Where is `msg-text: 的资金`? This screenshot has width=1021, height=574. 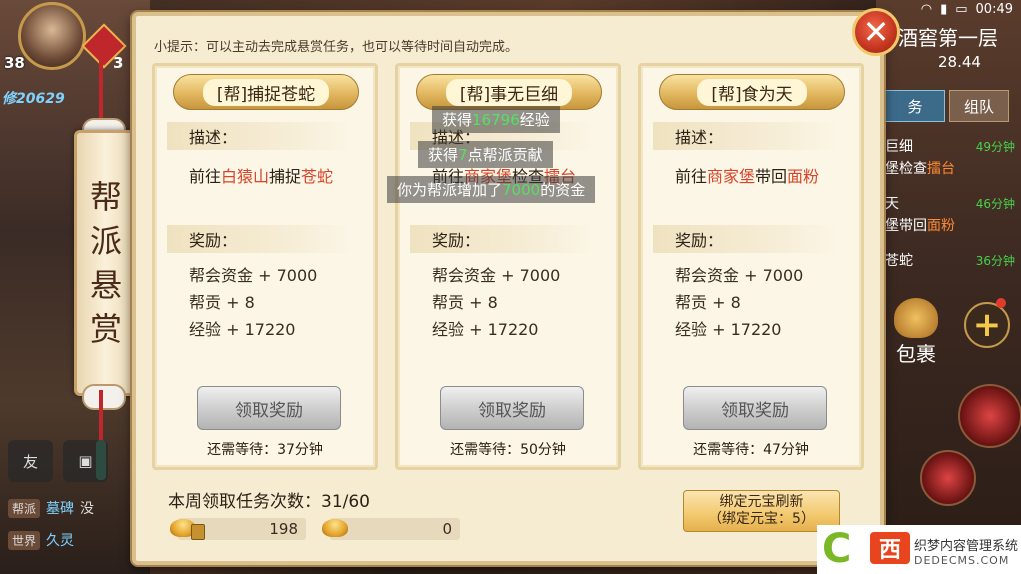
msg-text: 的资金 is located at coordinates (563, 190).